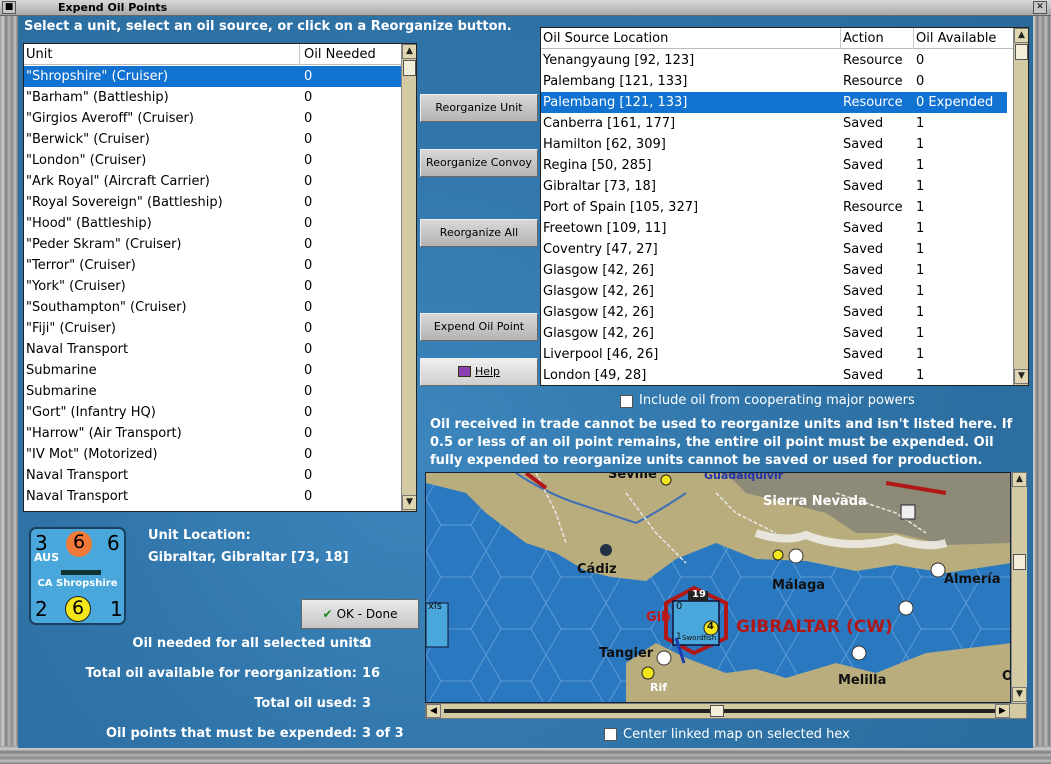 This screenshot has width=1051, height=764. What do you see at coordinates (610, 734) in the screenshot?
I see `center-linked-checkbox` at bounding box center [610, 734].